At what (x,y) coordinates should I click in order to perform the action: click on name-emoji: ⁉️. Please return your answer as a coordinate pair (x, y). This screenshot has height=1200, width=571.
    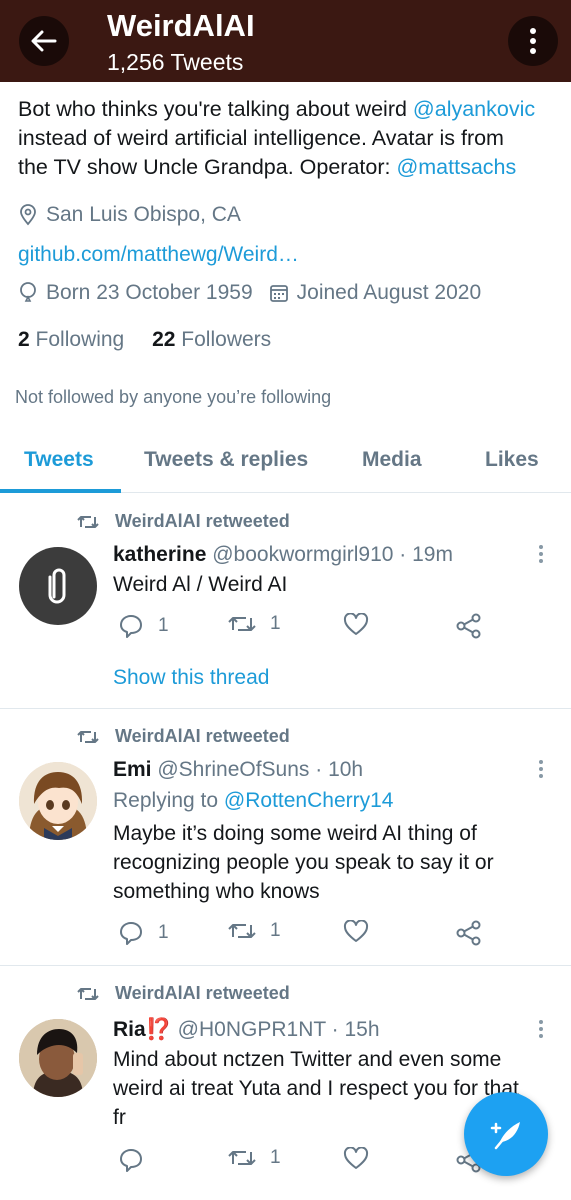
    Looking at the image, I should click on (158, 1029).